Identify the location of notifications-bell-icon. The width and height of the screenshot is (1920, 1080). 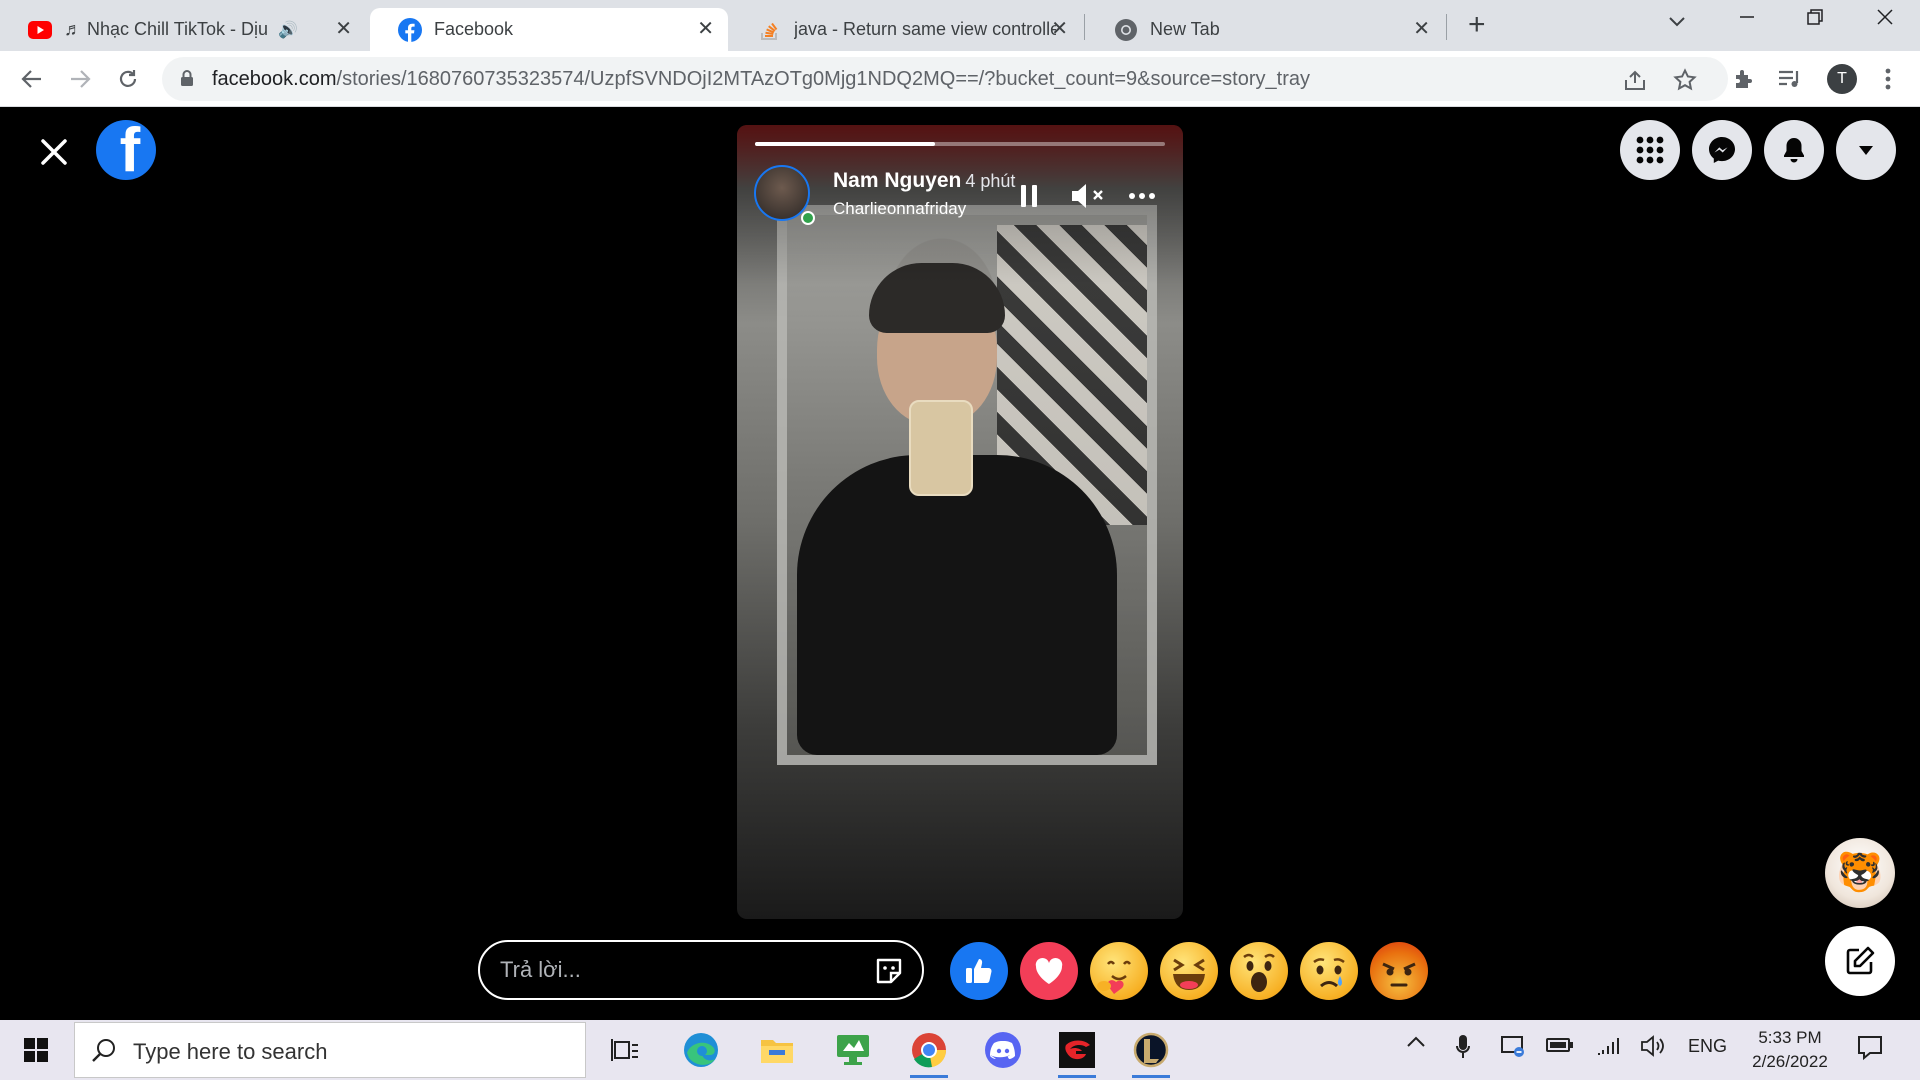
(1794, 150).